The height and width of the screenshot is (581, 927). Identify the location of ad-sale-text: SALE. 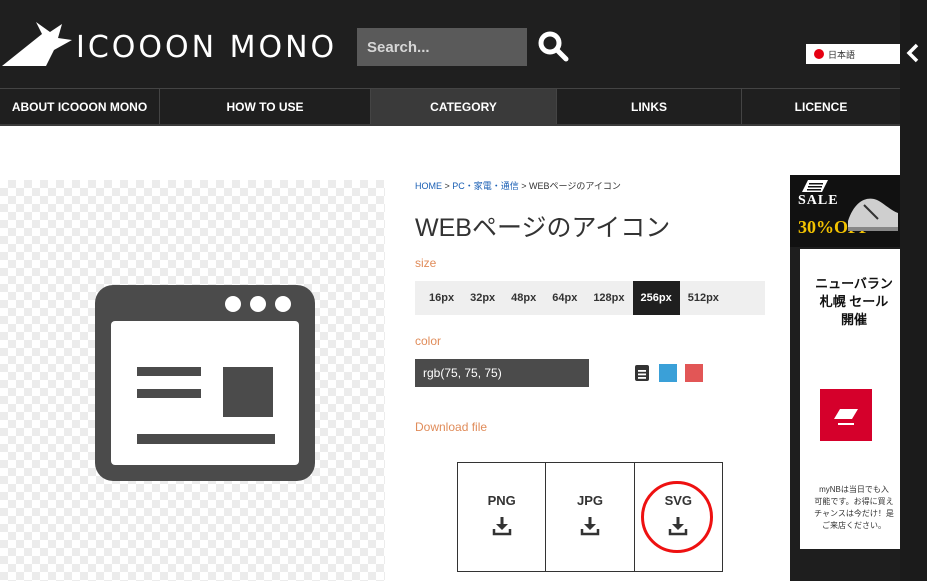
(818, 200).